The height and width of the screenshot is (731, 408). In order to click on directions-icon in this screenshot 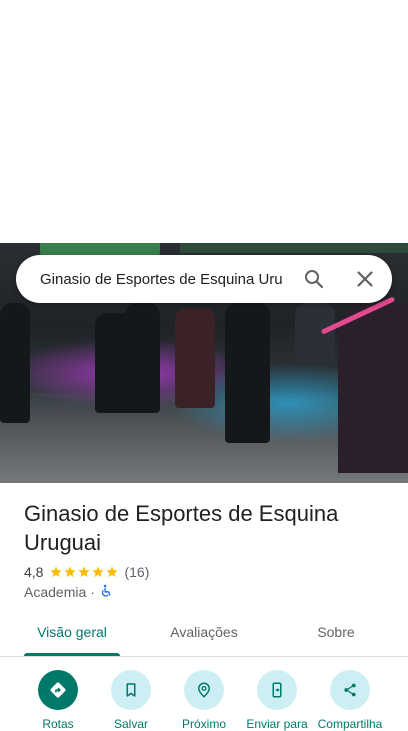, I will do `click(58, 690)`.